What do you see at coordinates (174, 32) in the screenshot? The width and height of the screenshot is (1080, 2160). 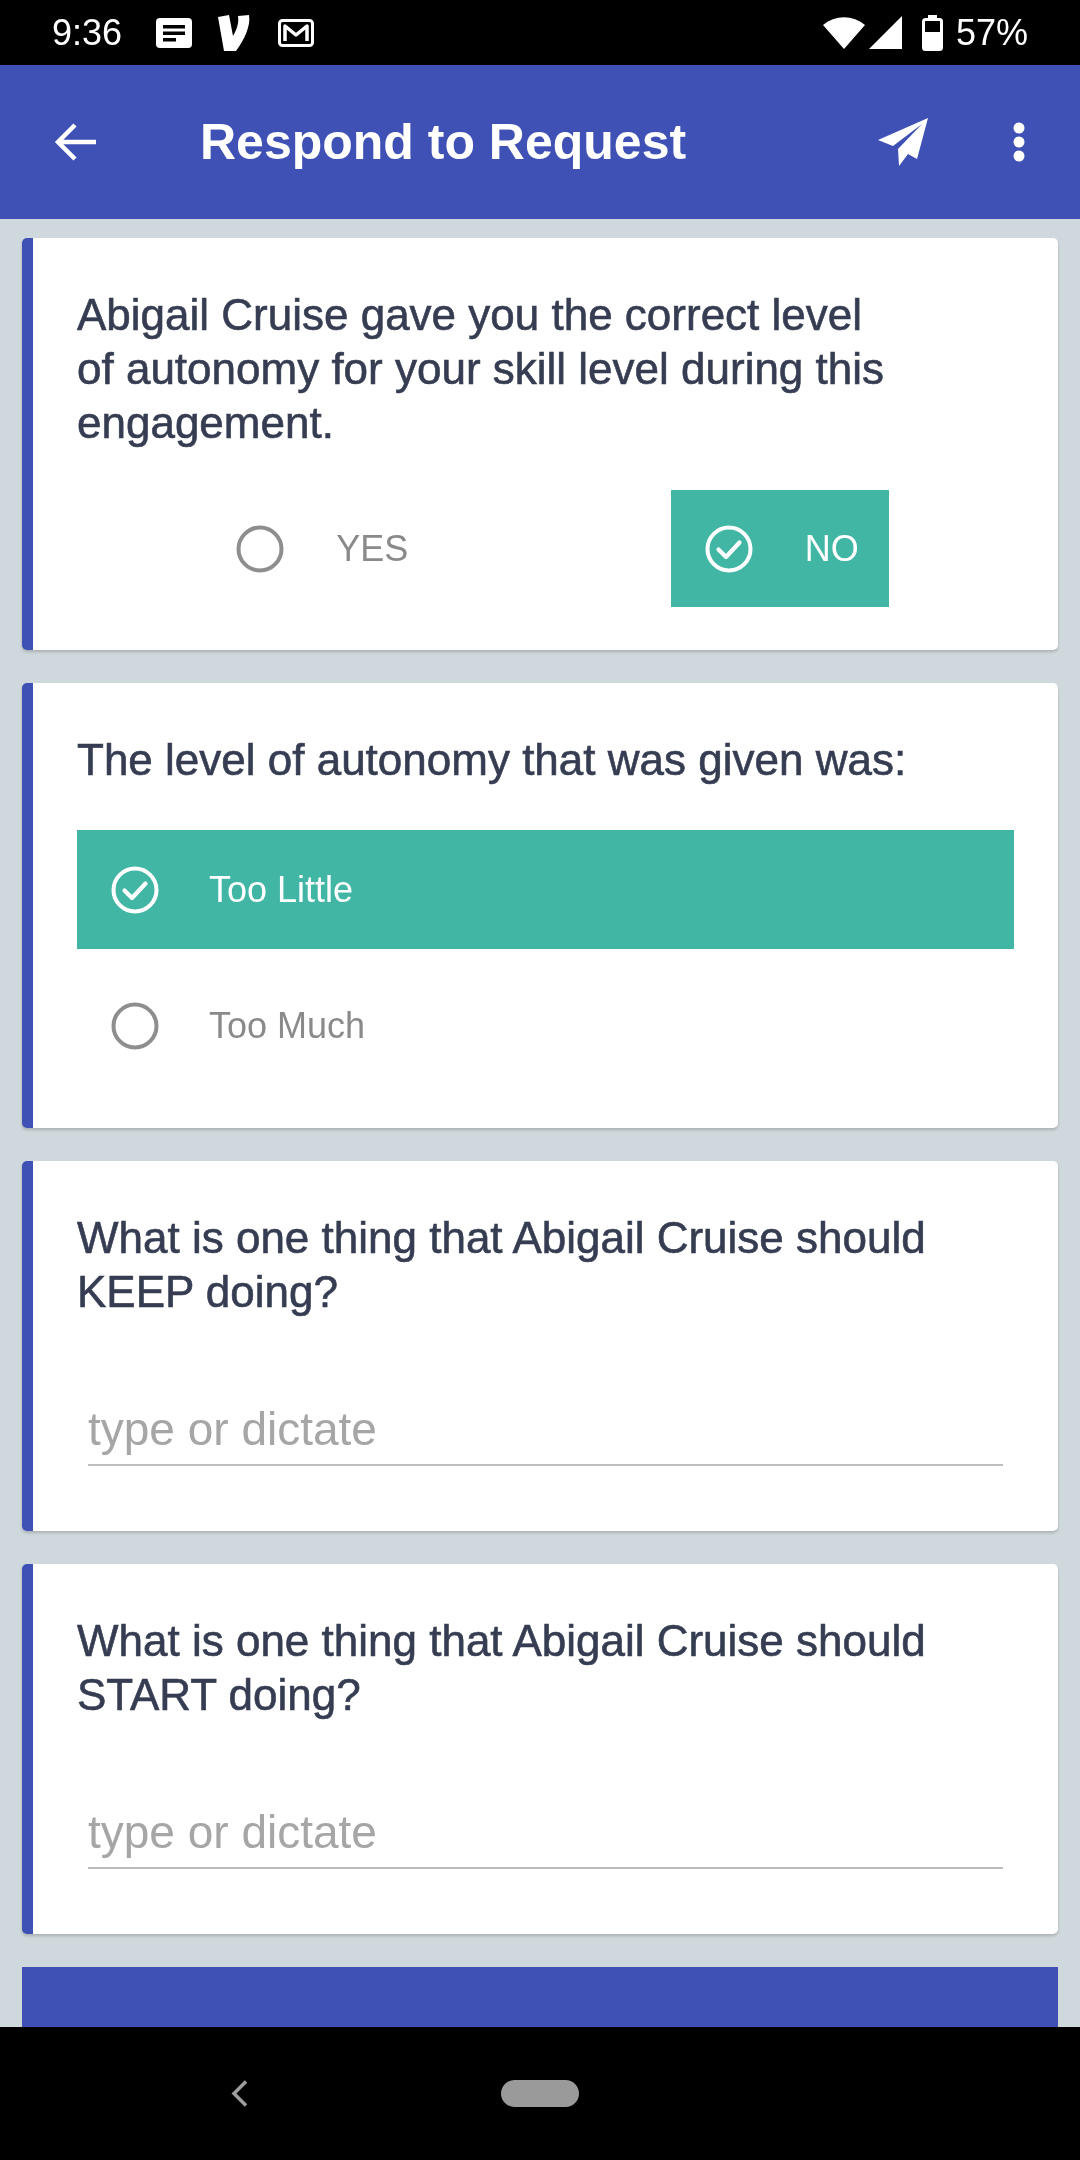 I see `document-icon` at bounding box center [174, 32].